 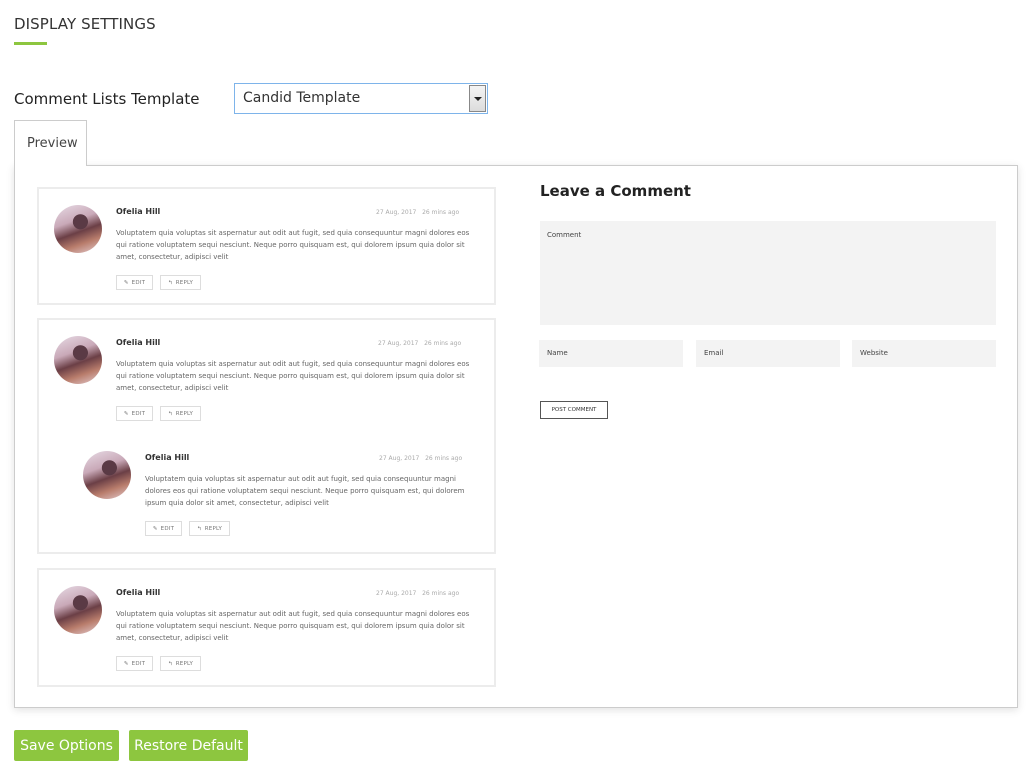 I want to click on post-comment-button: POST COMMENT, so click(x=574, y=410).